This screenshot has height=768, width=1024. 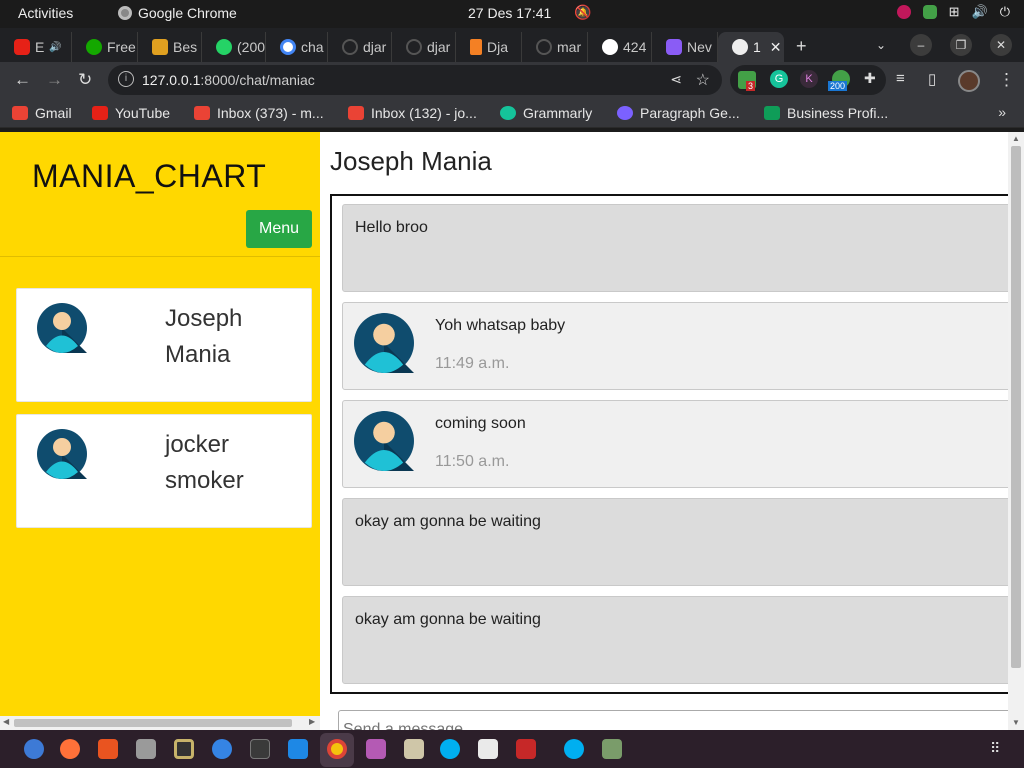 I want to click on tab-label: mar, so click(x=569, y=47).